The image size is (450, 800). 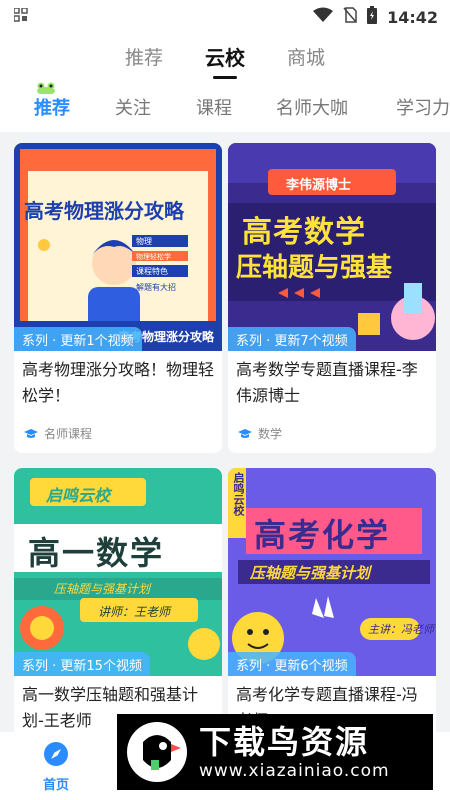 What do you see at coordinates (20, 16) in the screenshot?
I see `apps-icon` at bounding box center [20, 16].